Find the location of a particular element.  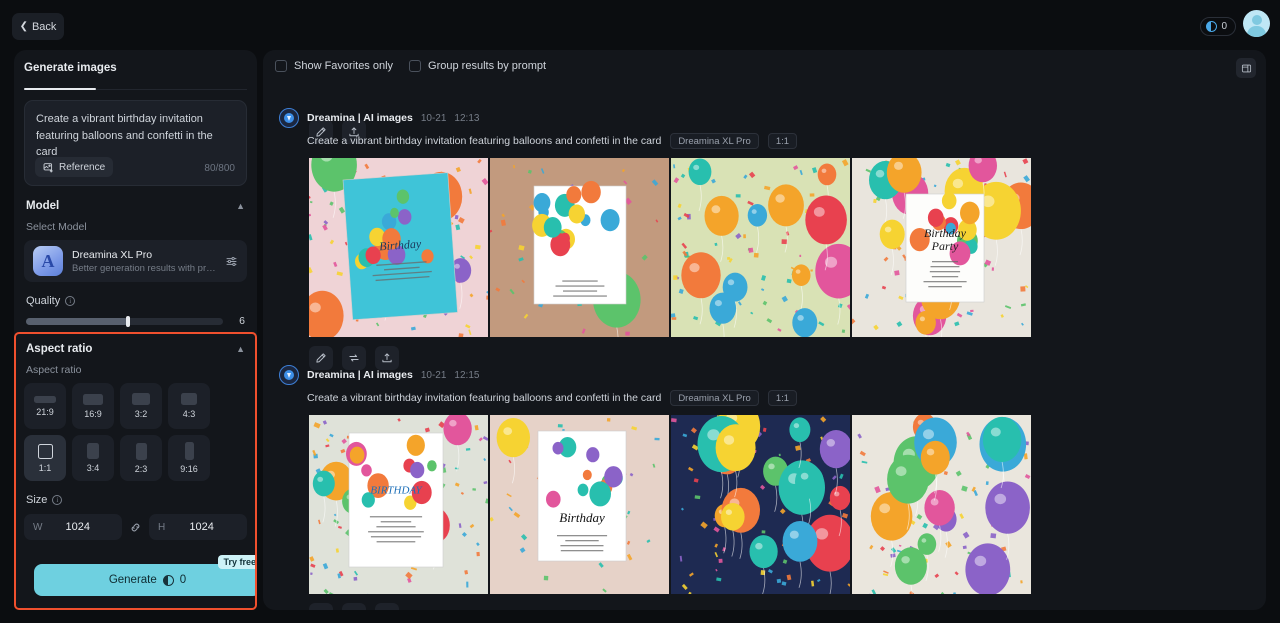

credit-balance-chip: 0 is located at coordinates (1218, 26).